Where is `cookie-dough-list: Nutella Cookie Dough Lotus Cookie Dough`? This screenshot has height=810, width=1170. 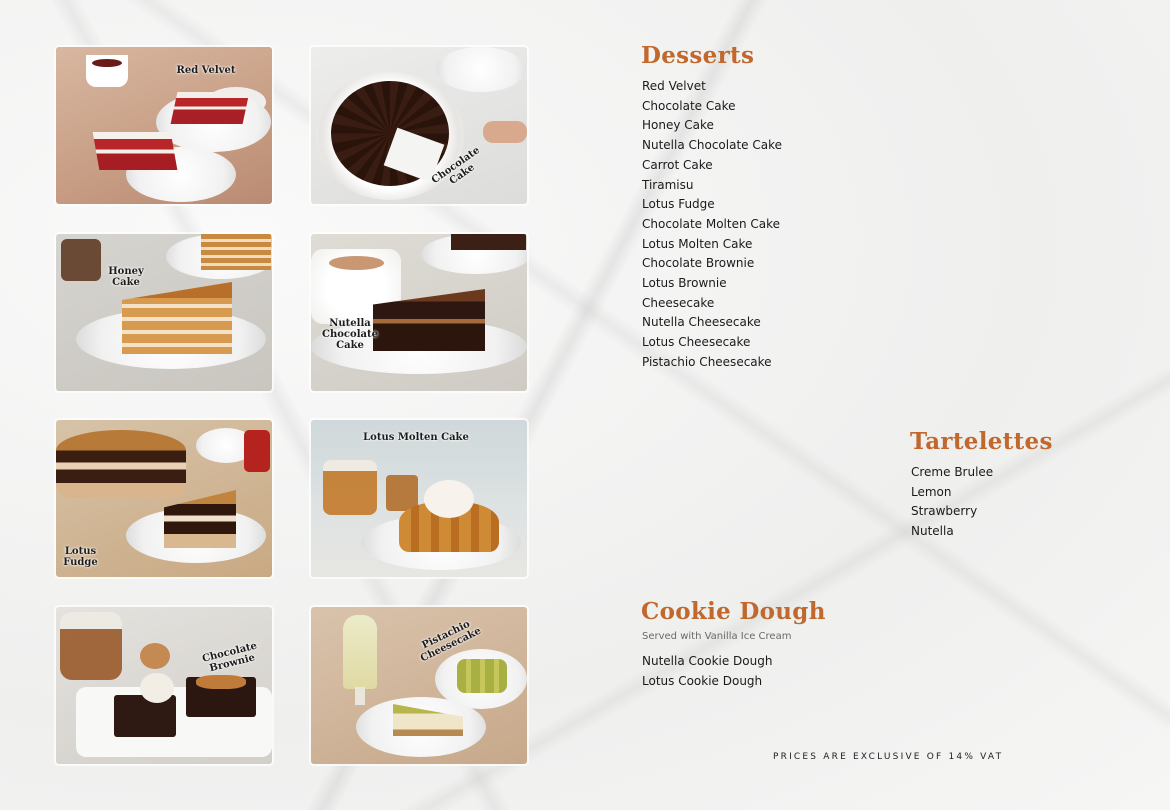
cookie-dough-list: Nutella Cookie Dough Lotus Cookie Dough is located at coordinates (707, 671).